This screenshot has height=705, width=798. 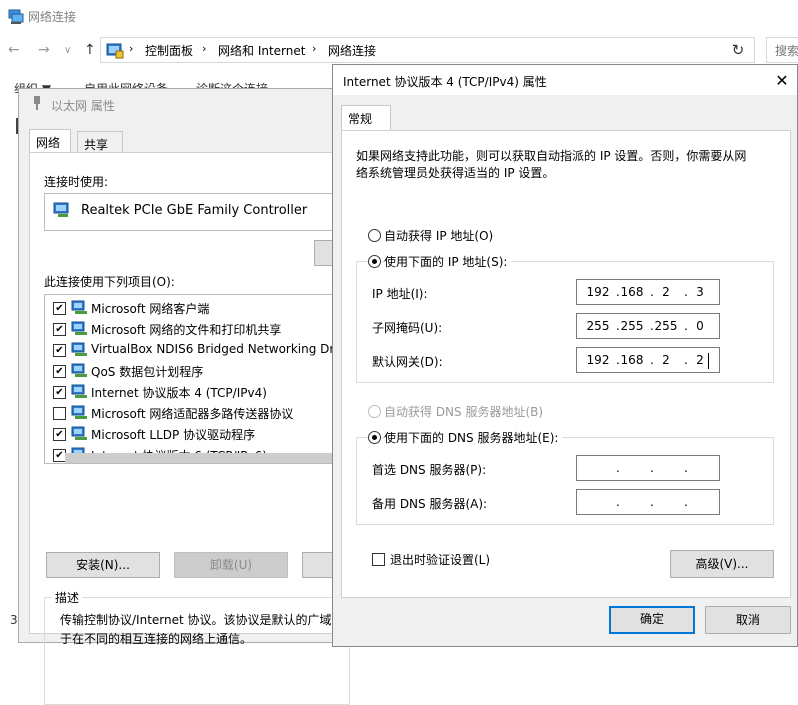 What do you see at coordinates (551, 156) in the screenshot?
I see `intro-text-line1: 如果网络支持此功能，则可以获取自动指派的 IP 设置。否则，你需要从网` at bounding box center [551, 156].